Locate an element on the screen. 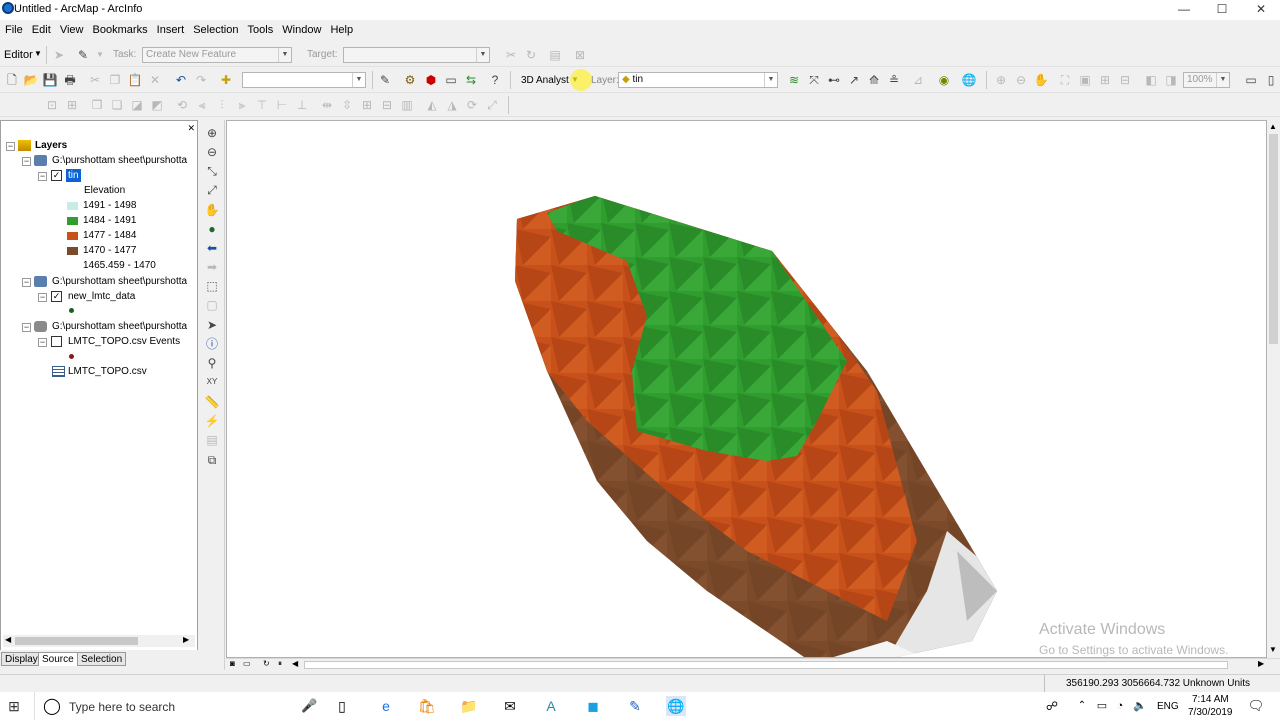  contour-icon: ≋ is located at coordinates (794, 80).